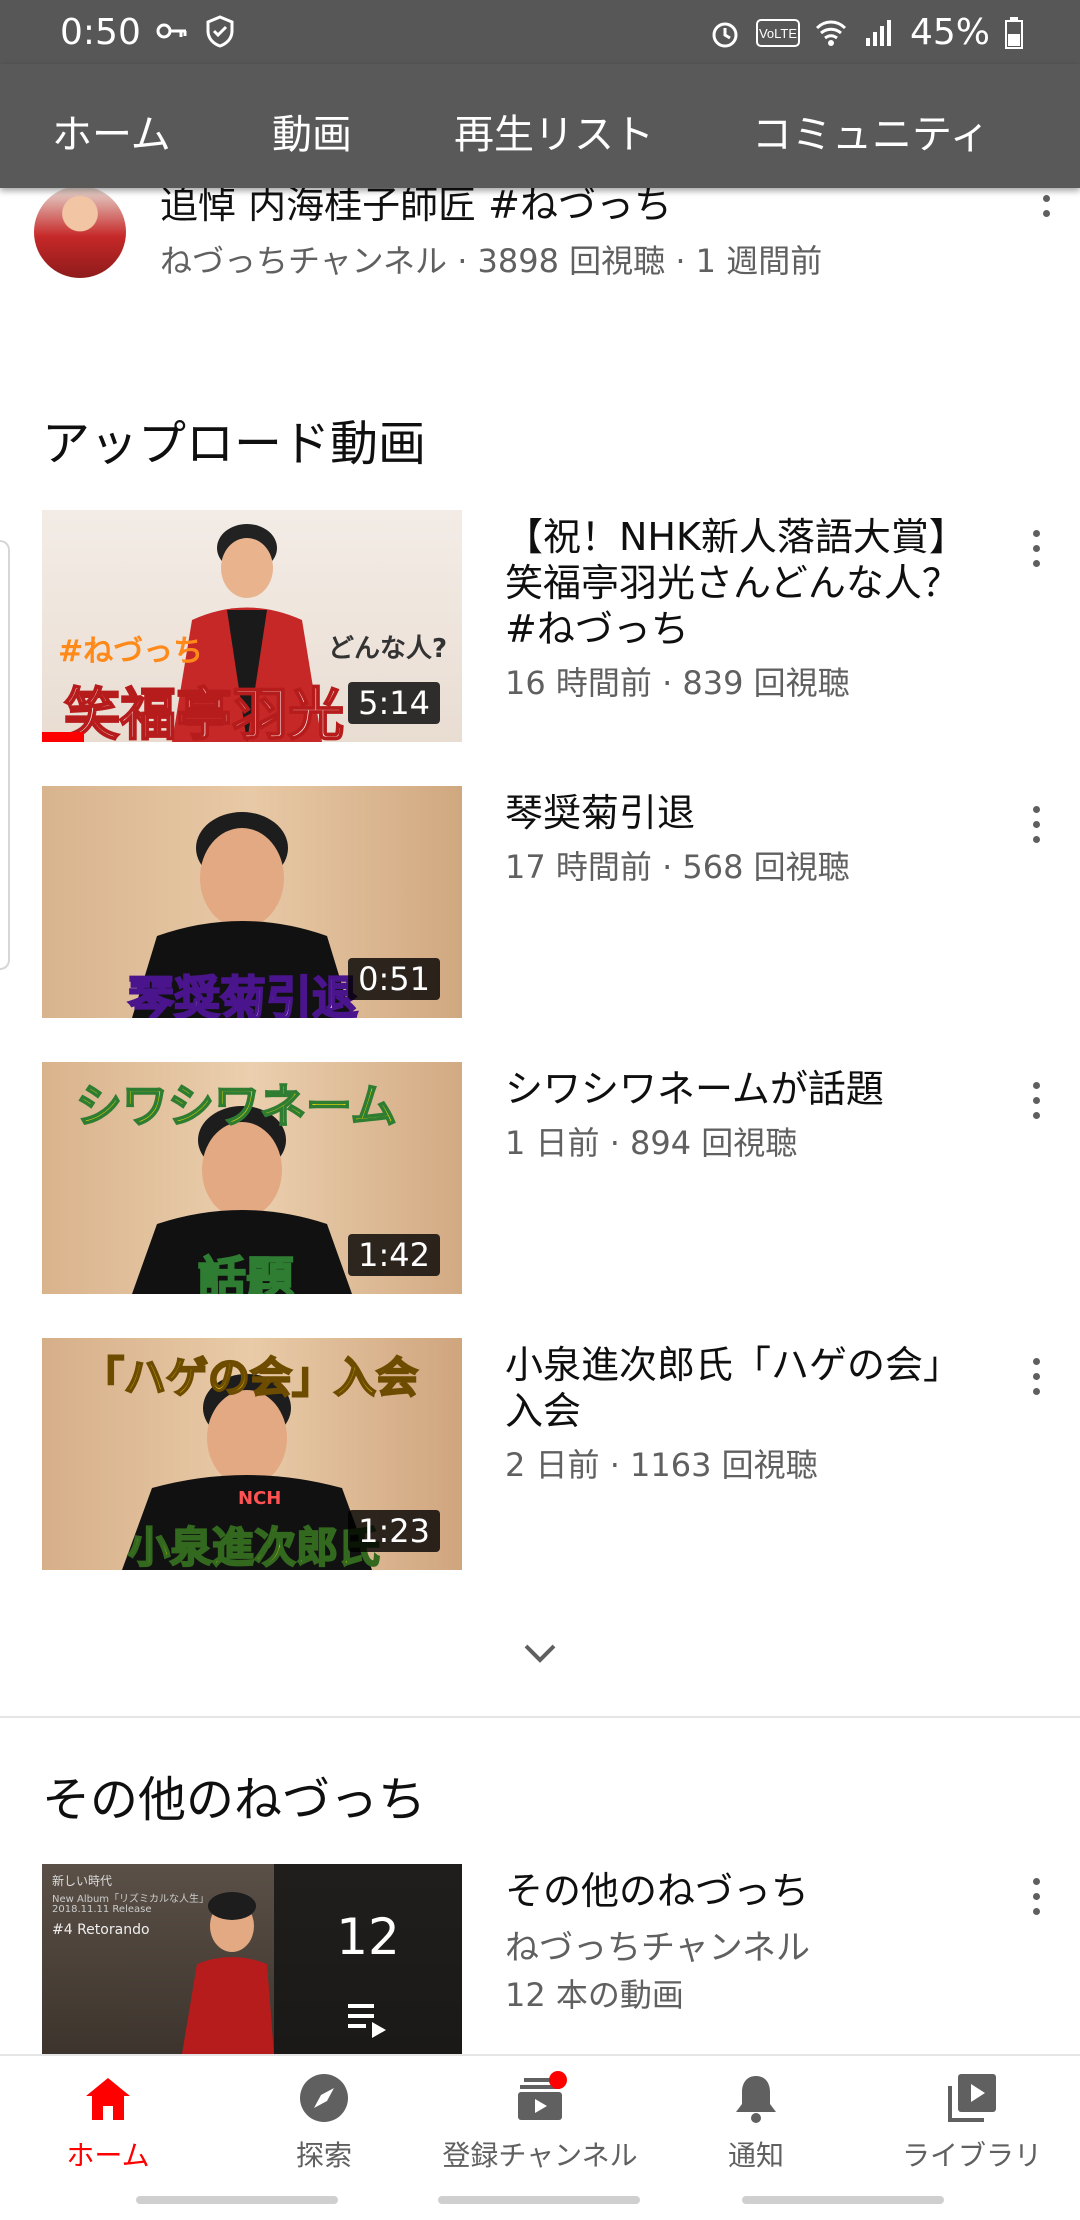  What do you see at coordinates (237, 2200) in the screenshot?
I see `gesture-bar-left` at bounding box center [237, 2200].